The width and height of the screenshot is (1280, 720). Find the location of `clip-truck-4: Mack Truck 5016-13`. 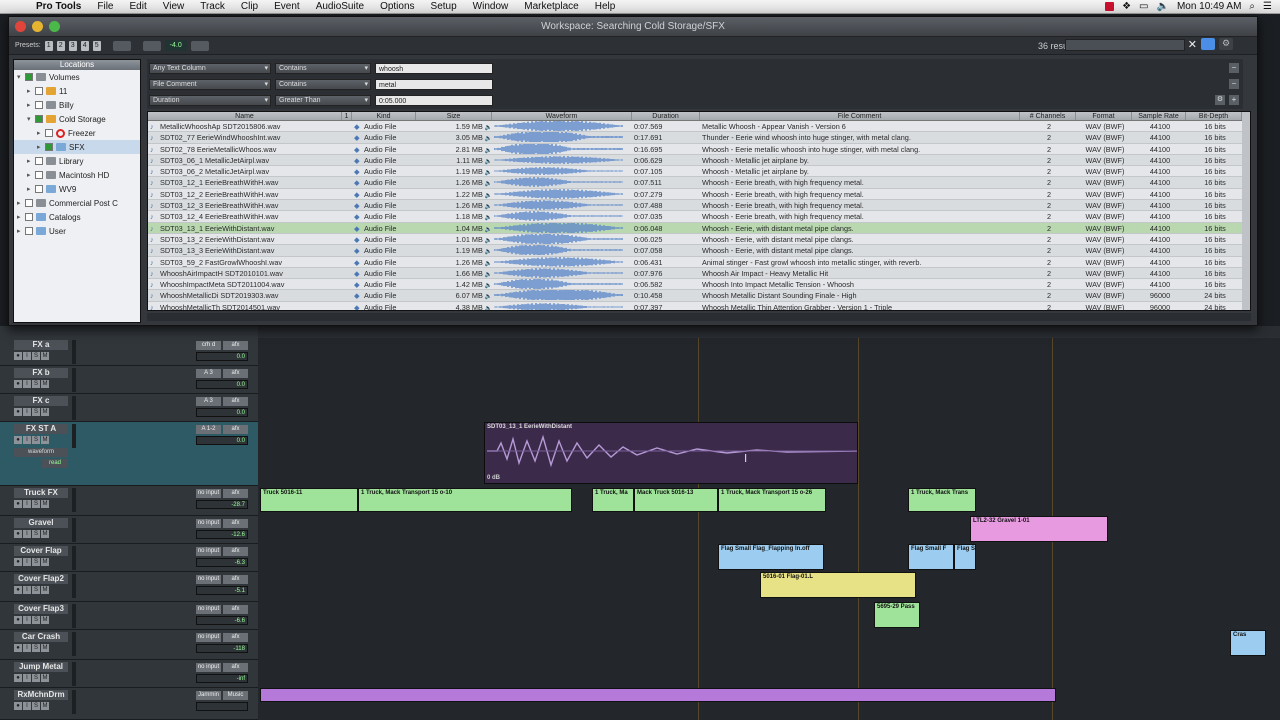

clip-truck-4: Mack Truck 5016-13 is located at coordinates (676, 500).